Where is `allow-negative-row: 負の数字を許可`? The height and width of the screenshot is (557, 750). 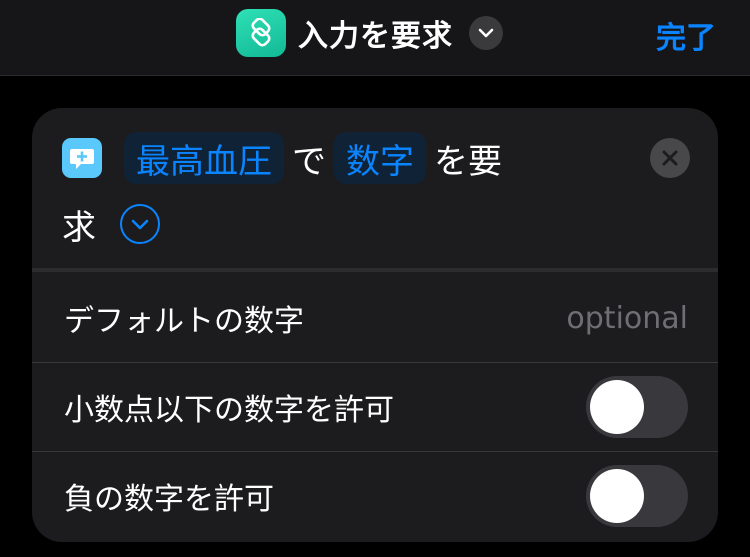
allow-negative-row: 負の数字を許可 is located at coordinates (375, 496).